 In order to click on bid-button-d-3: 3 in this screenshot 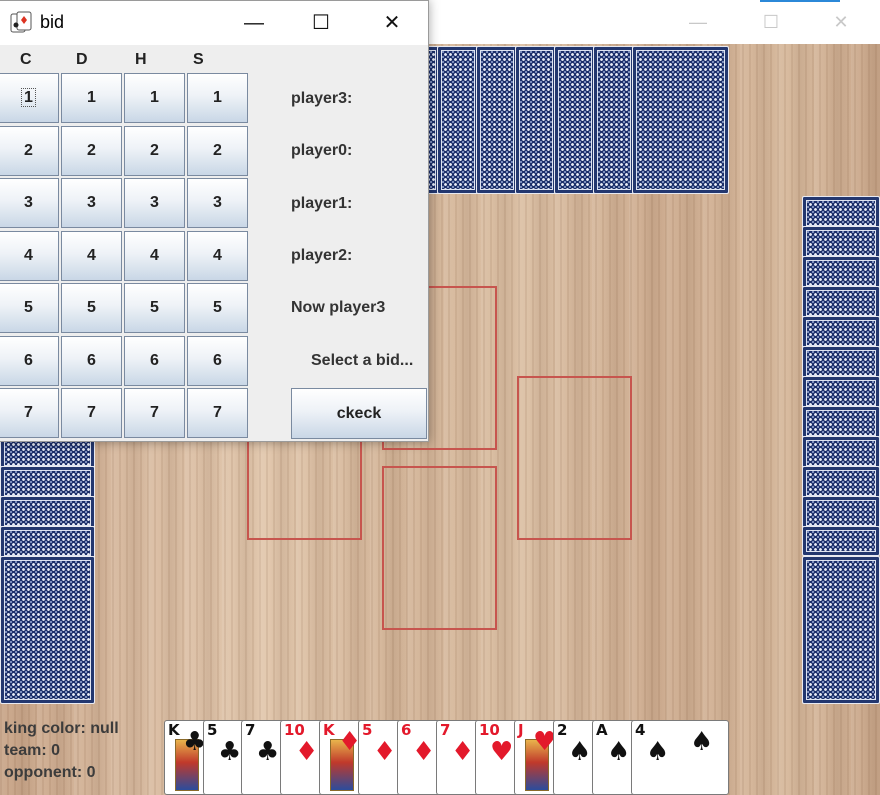, I will do `click(91, 203)`.